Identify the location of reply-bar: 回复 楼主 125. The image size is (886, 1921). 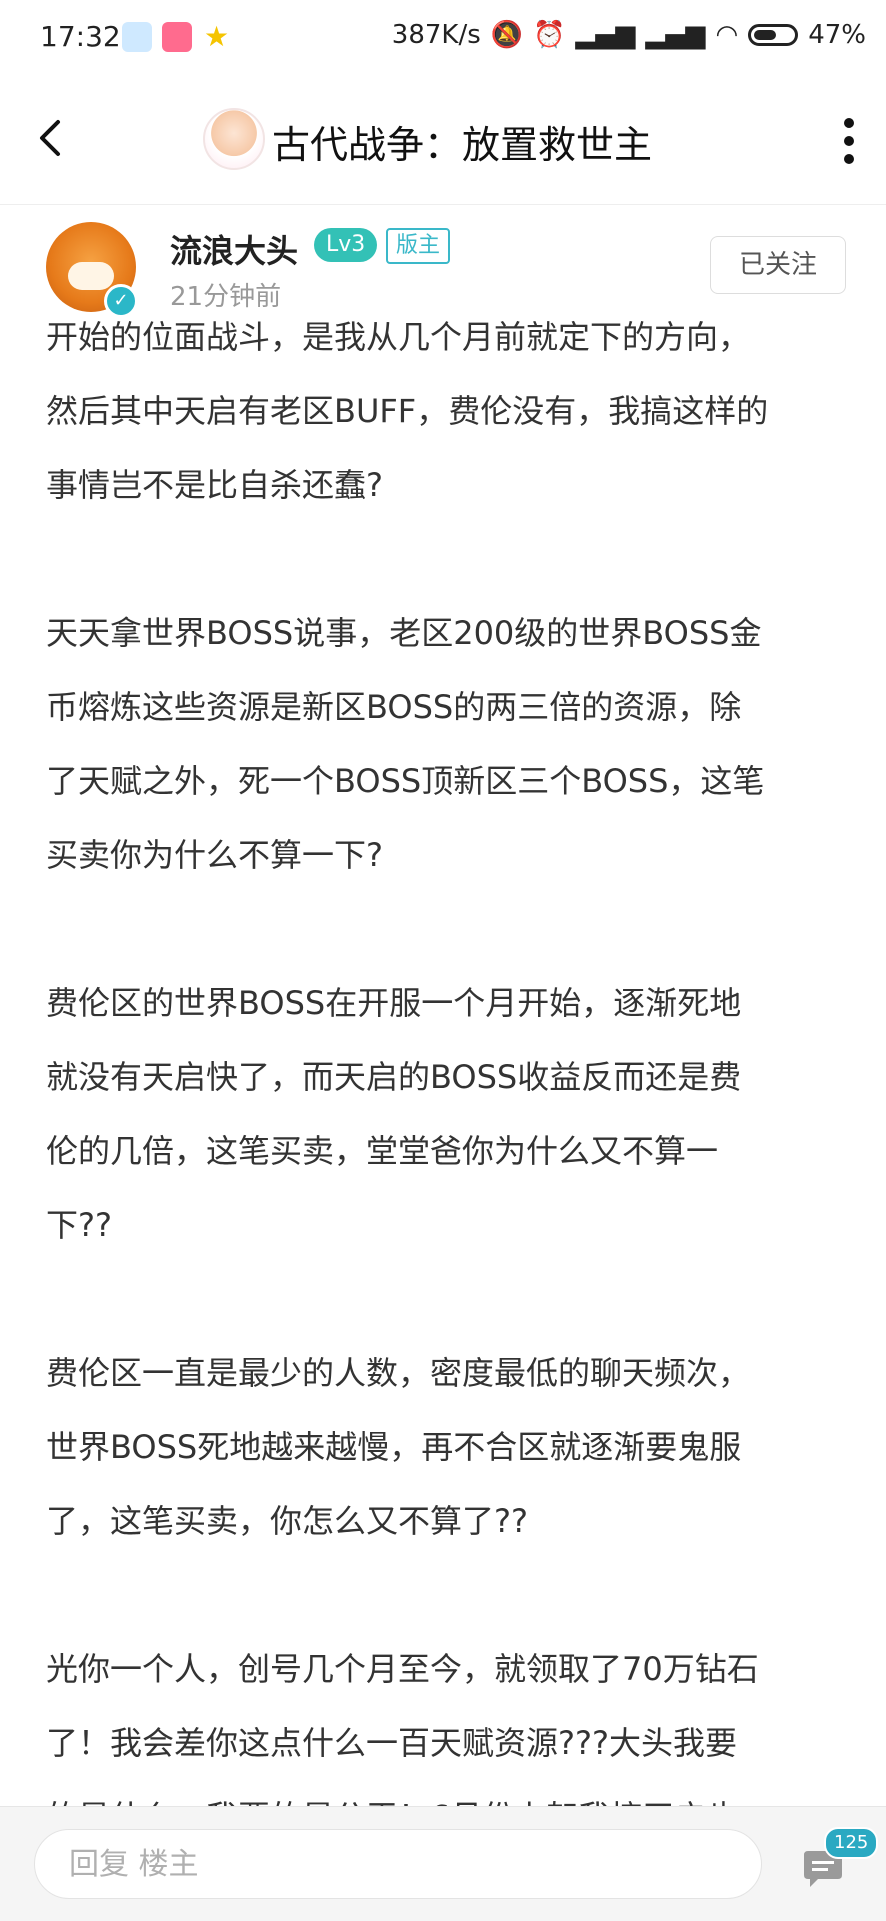
(443, 1863).